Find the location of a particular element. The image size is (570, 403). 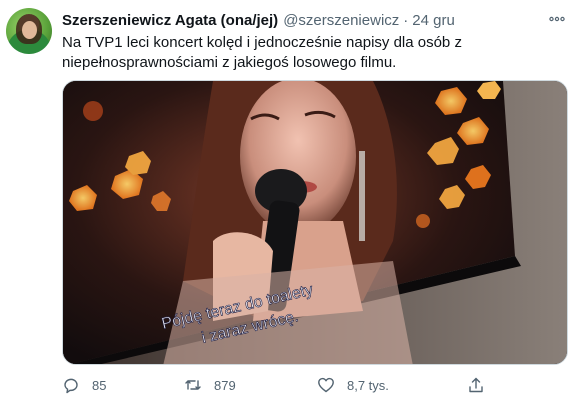

reply-button: 85 is located at coordinates (84, 385).